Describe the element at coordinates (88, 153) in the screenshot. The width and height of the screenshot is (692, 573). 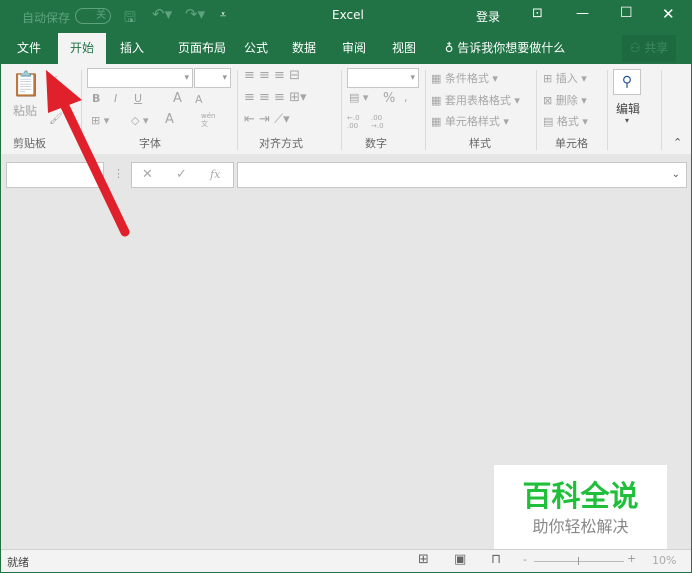
I see `red-arrow-annotation` at that location.